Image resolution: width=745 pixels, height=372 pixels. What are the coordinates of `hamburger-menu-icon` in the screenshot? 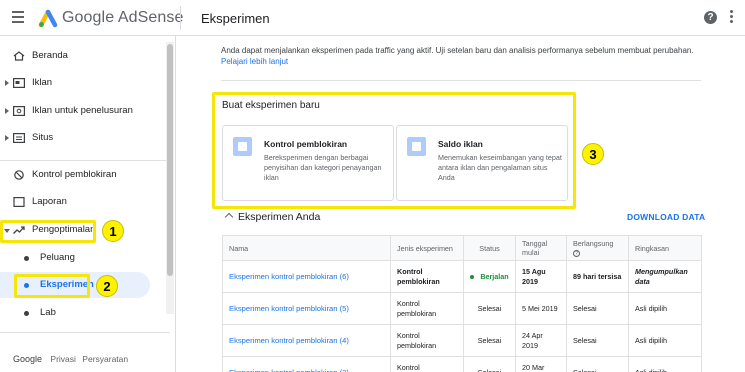 It's located at (18, 17).